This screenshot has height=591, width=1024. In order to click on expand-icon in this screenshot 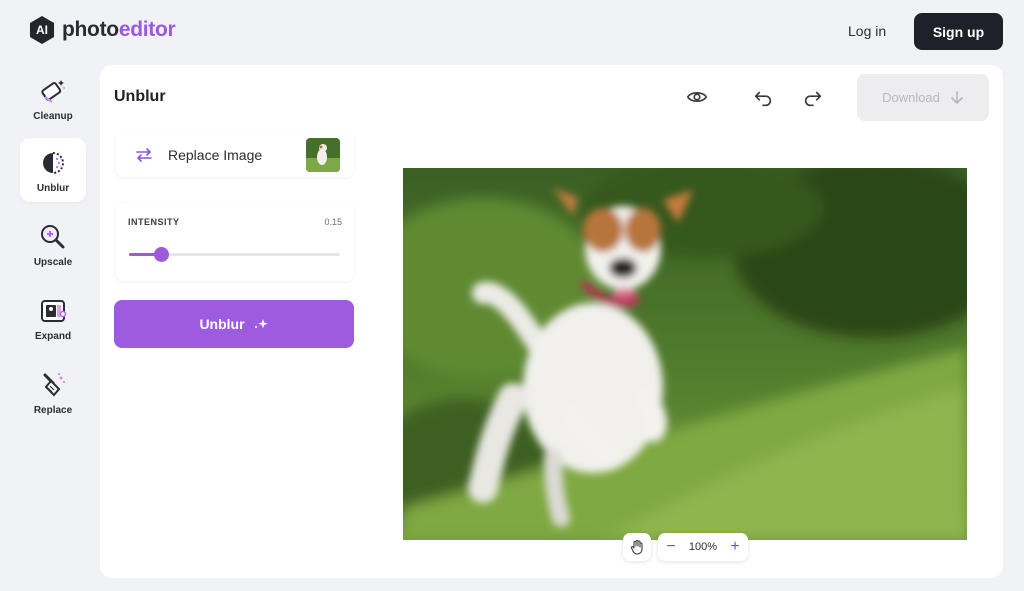, I will do `click(54, 310)`.